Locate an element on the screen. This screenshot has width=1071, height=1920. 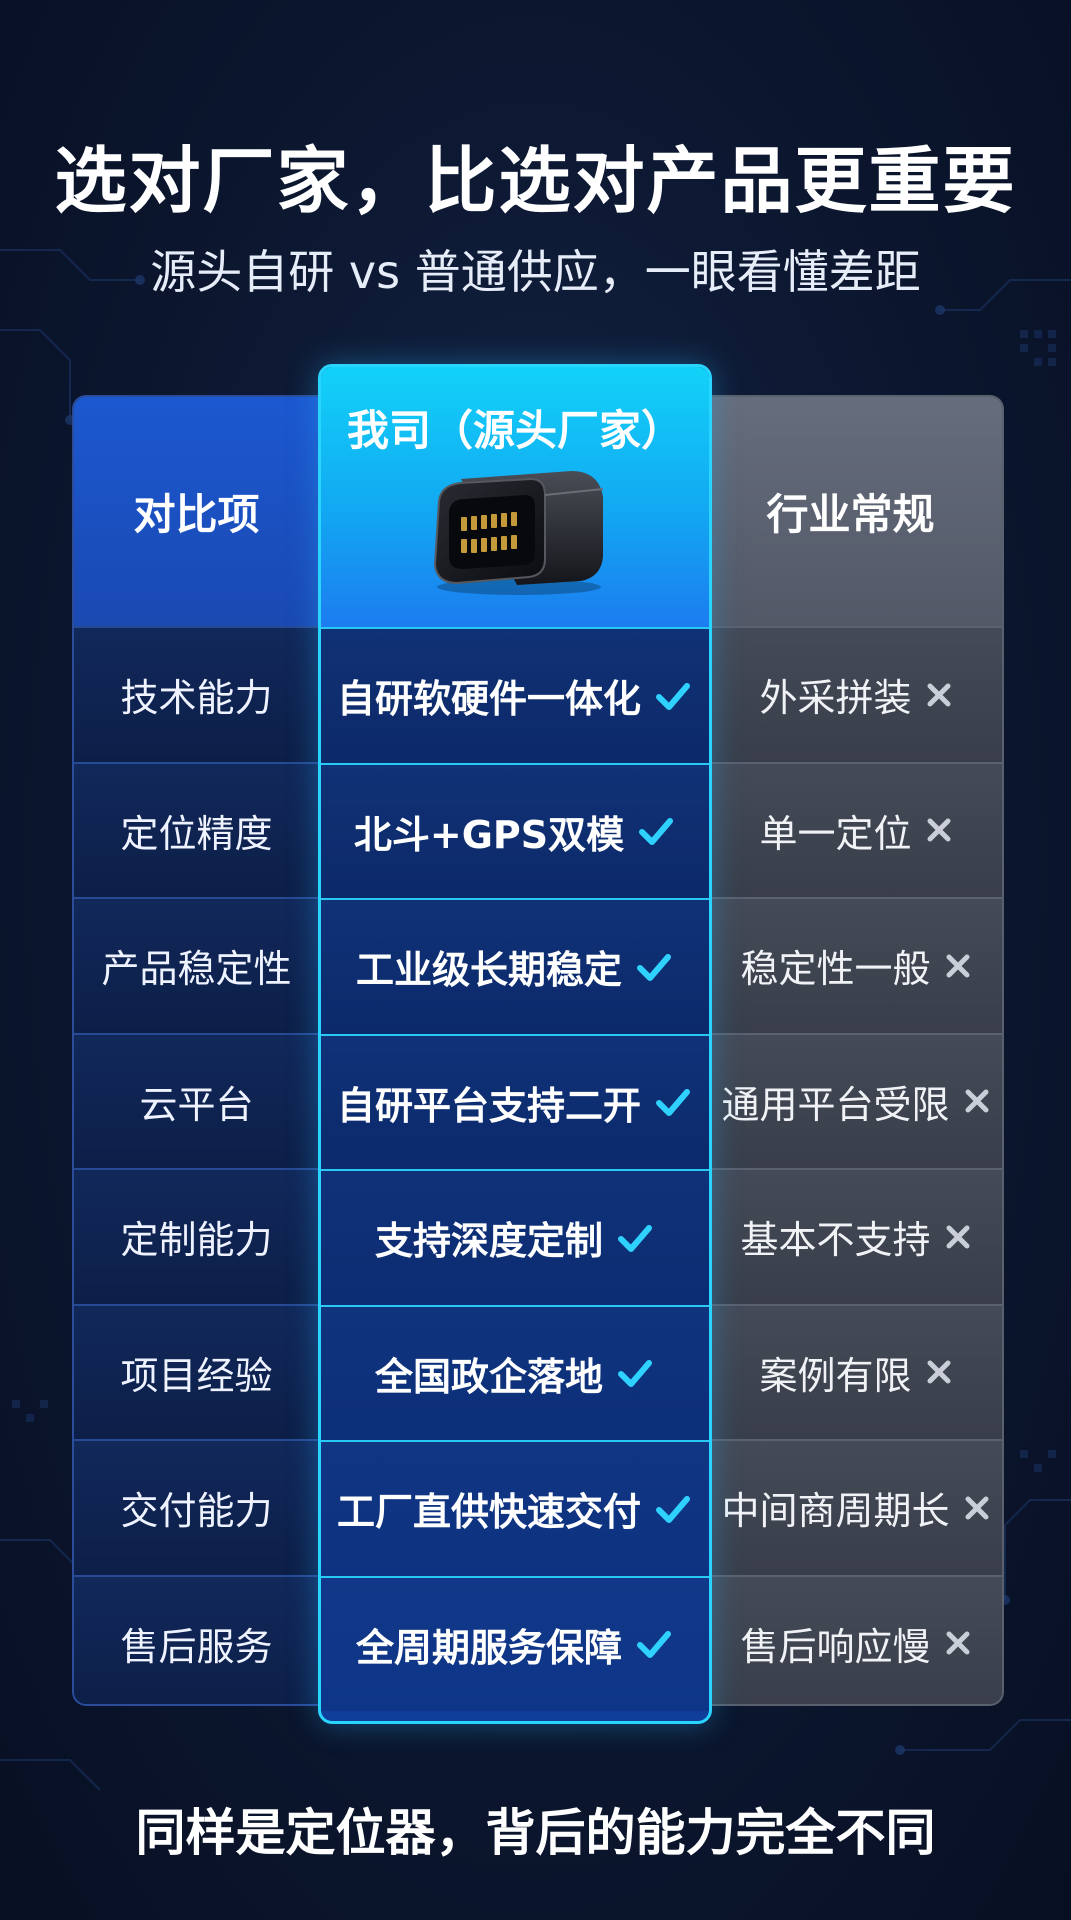
industry-cell-text: 稳定性一般 is located at coordinates (835, 969).